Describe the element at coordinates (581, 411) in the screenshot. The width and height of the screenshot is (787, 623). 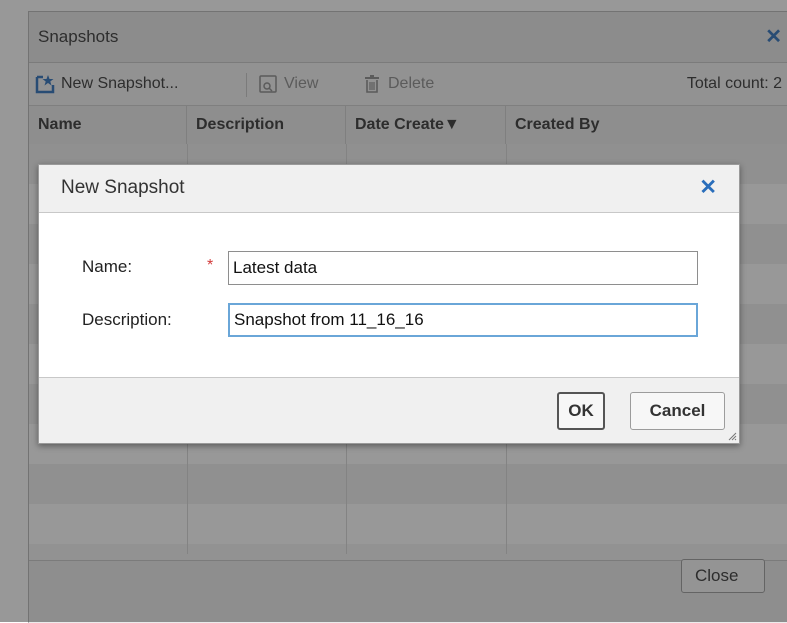
I see `ok-button: OK` at that location.